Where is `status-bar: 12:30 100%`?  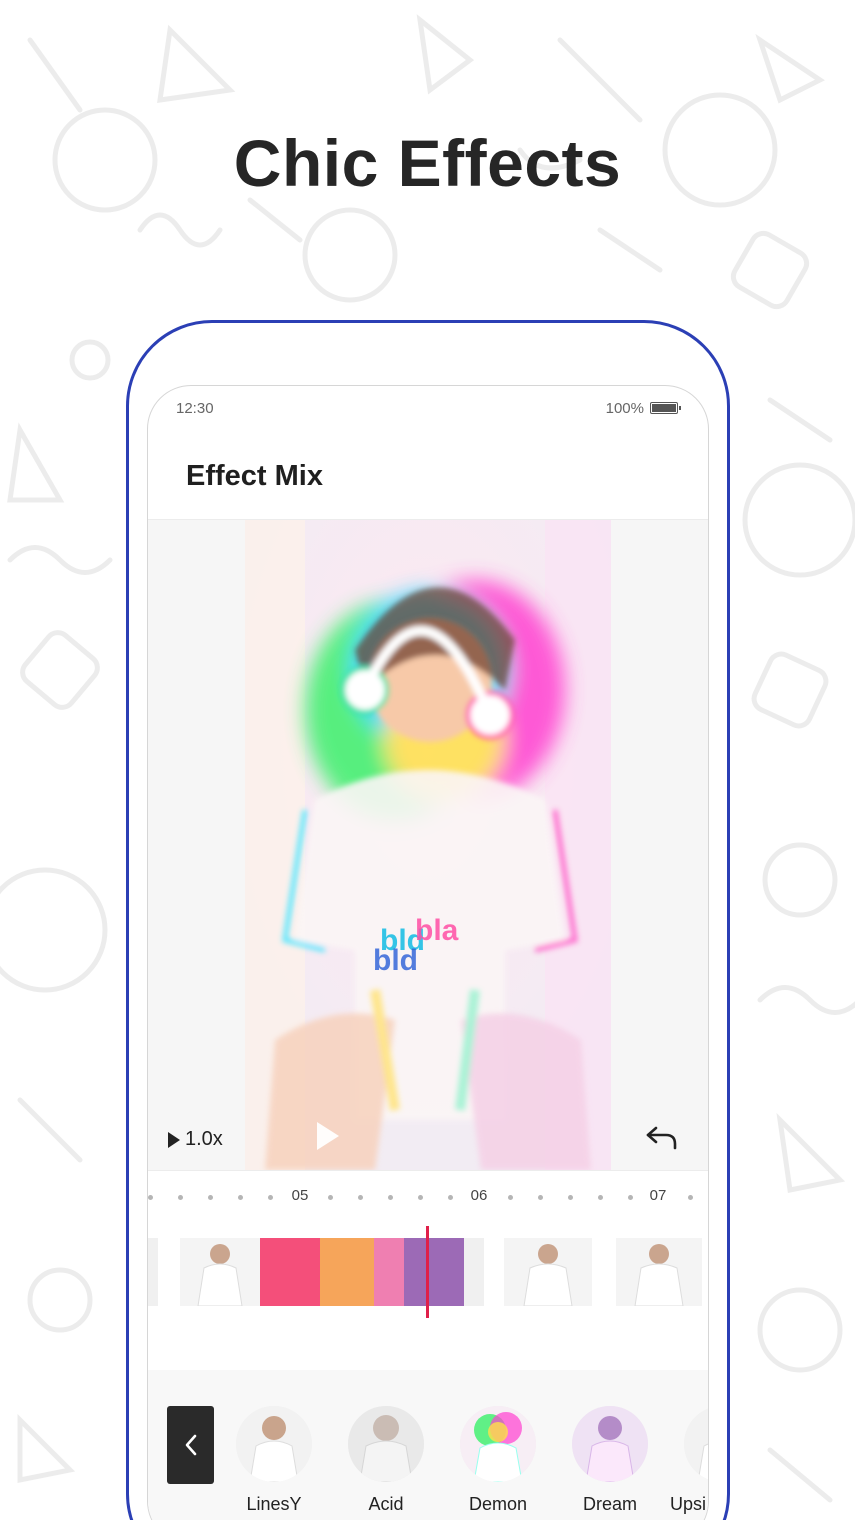 status-bar: 12:30 100% is located at coordinates (428, 409).